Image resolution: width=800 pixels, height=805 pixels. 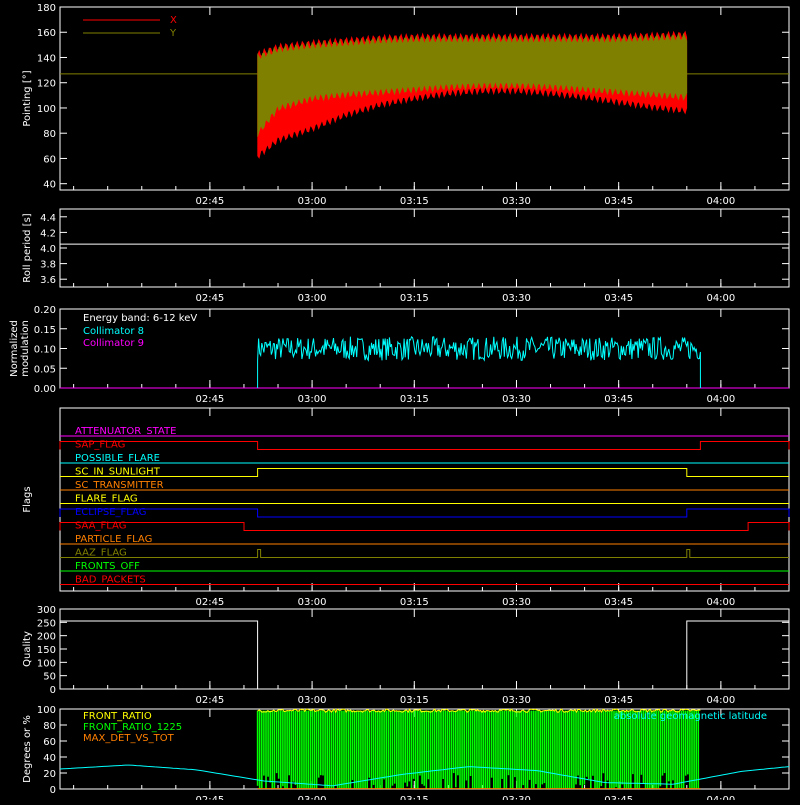 What do you see at coordinates (209, 201) in the screenshot?
I see `pointing-x-tick-label: 02:45` at bounding box center [209, 201].